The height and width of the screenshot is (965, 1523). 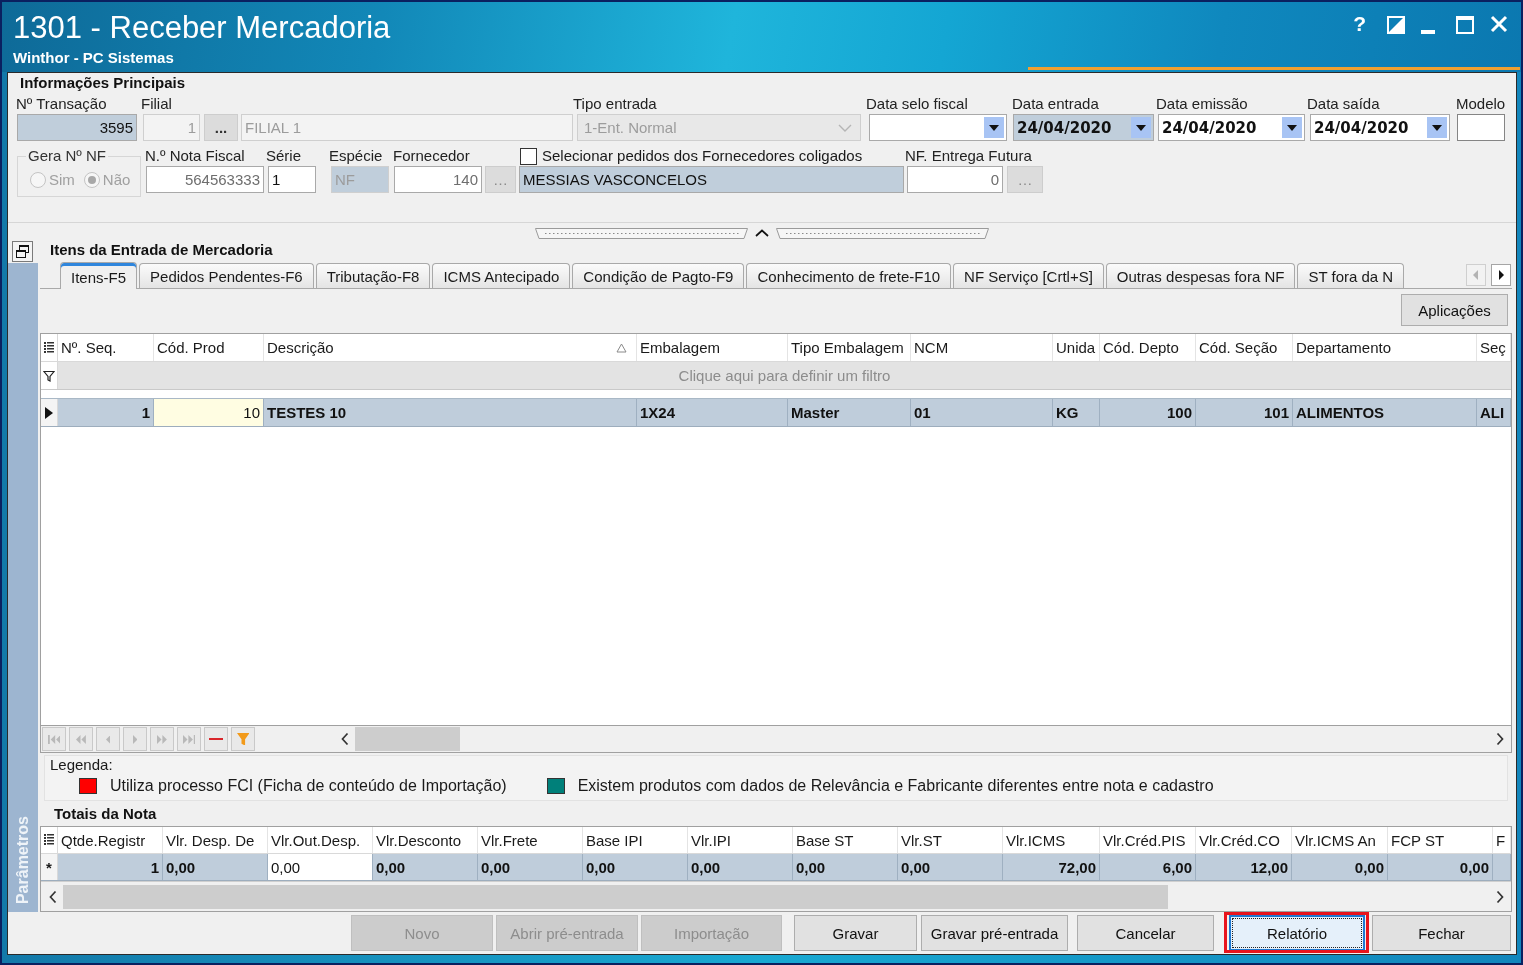 What do you see at coordinates (1051, 867) in the screenshot?
I see `table-cell: 72,00` at bounding box center [1051, 867].